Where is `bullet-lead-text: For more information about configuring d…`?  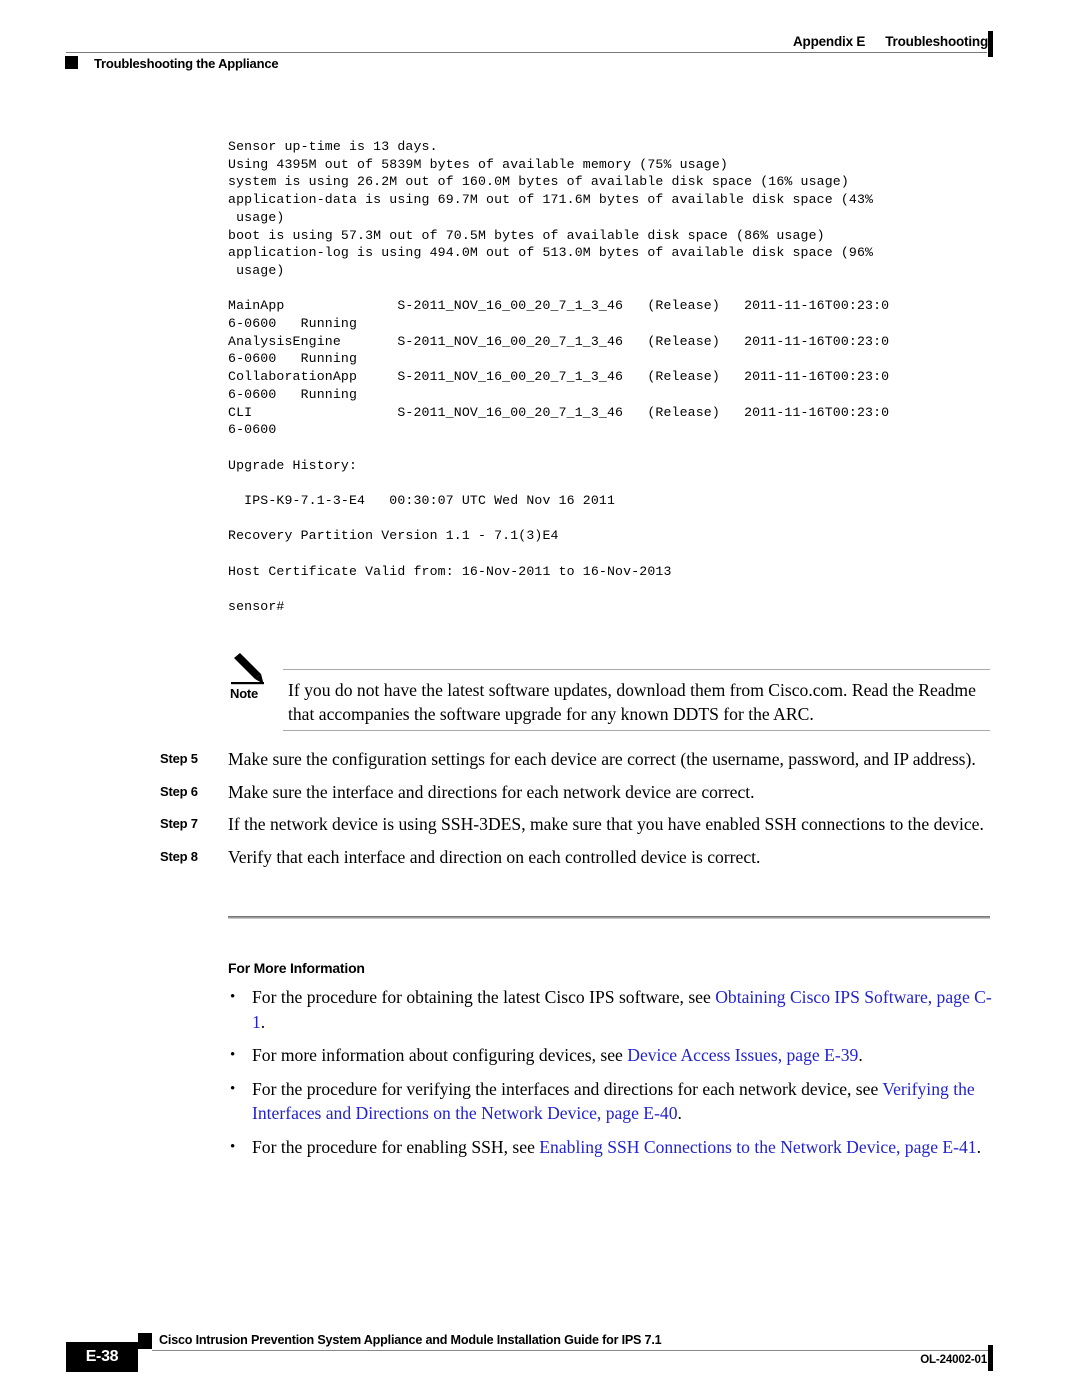 bullet-lead-text: For more information about configuring d… is located at coordinates (440, 1055).